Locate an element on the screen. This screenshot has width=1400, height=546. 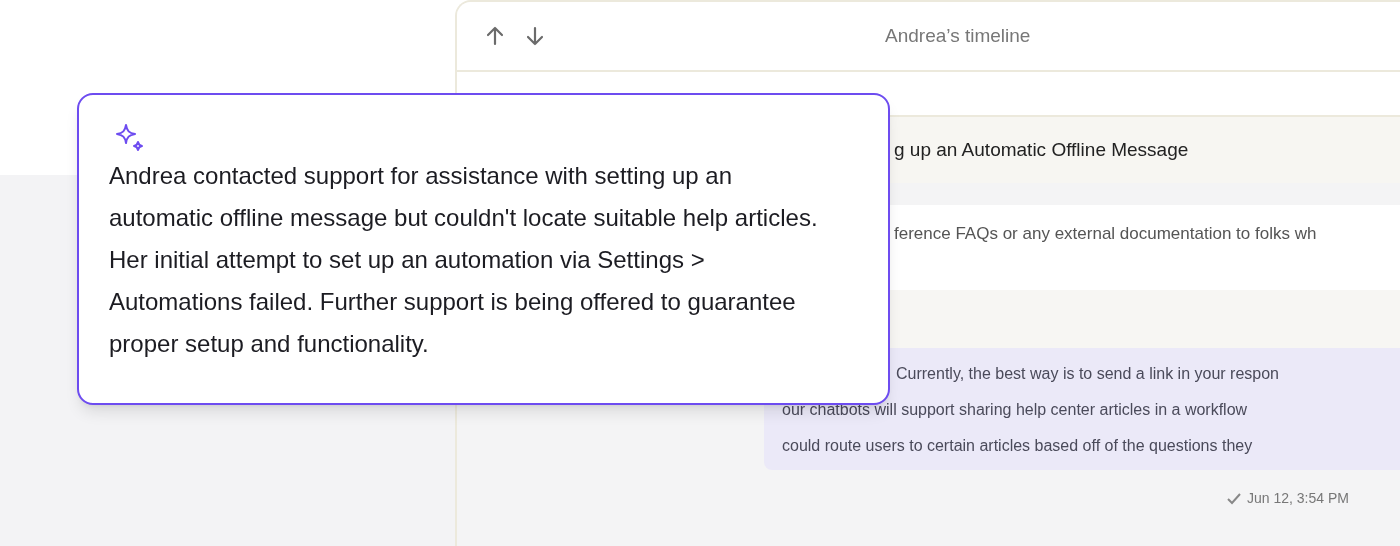
timeline-title: Andrea’s timeline is located at coordinates (958, 35).